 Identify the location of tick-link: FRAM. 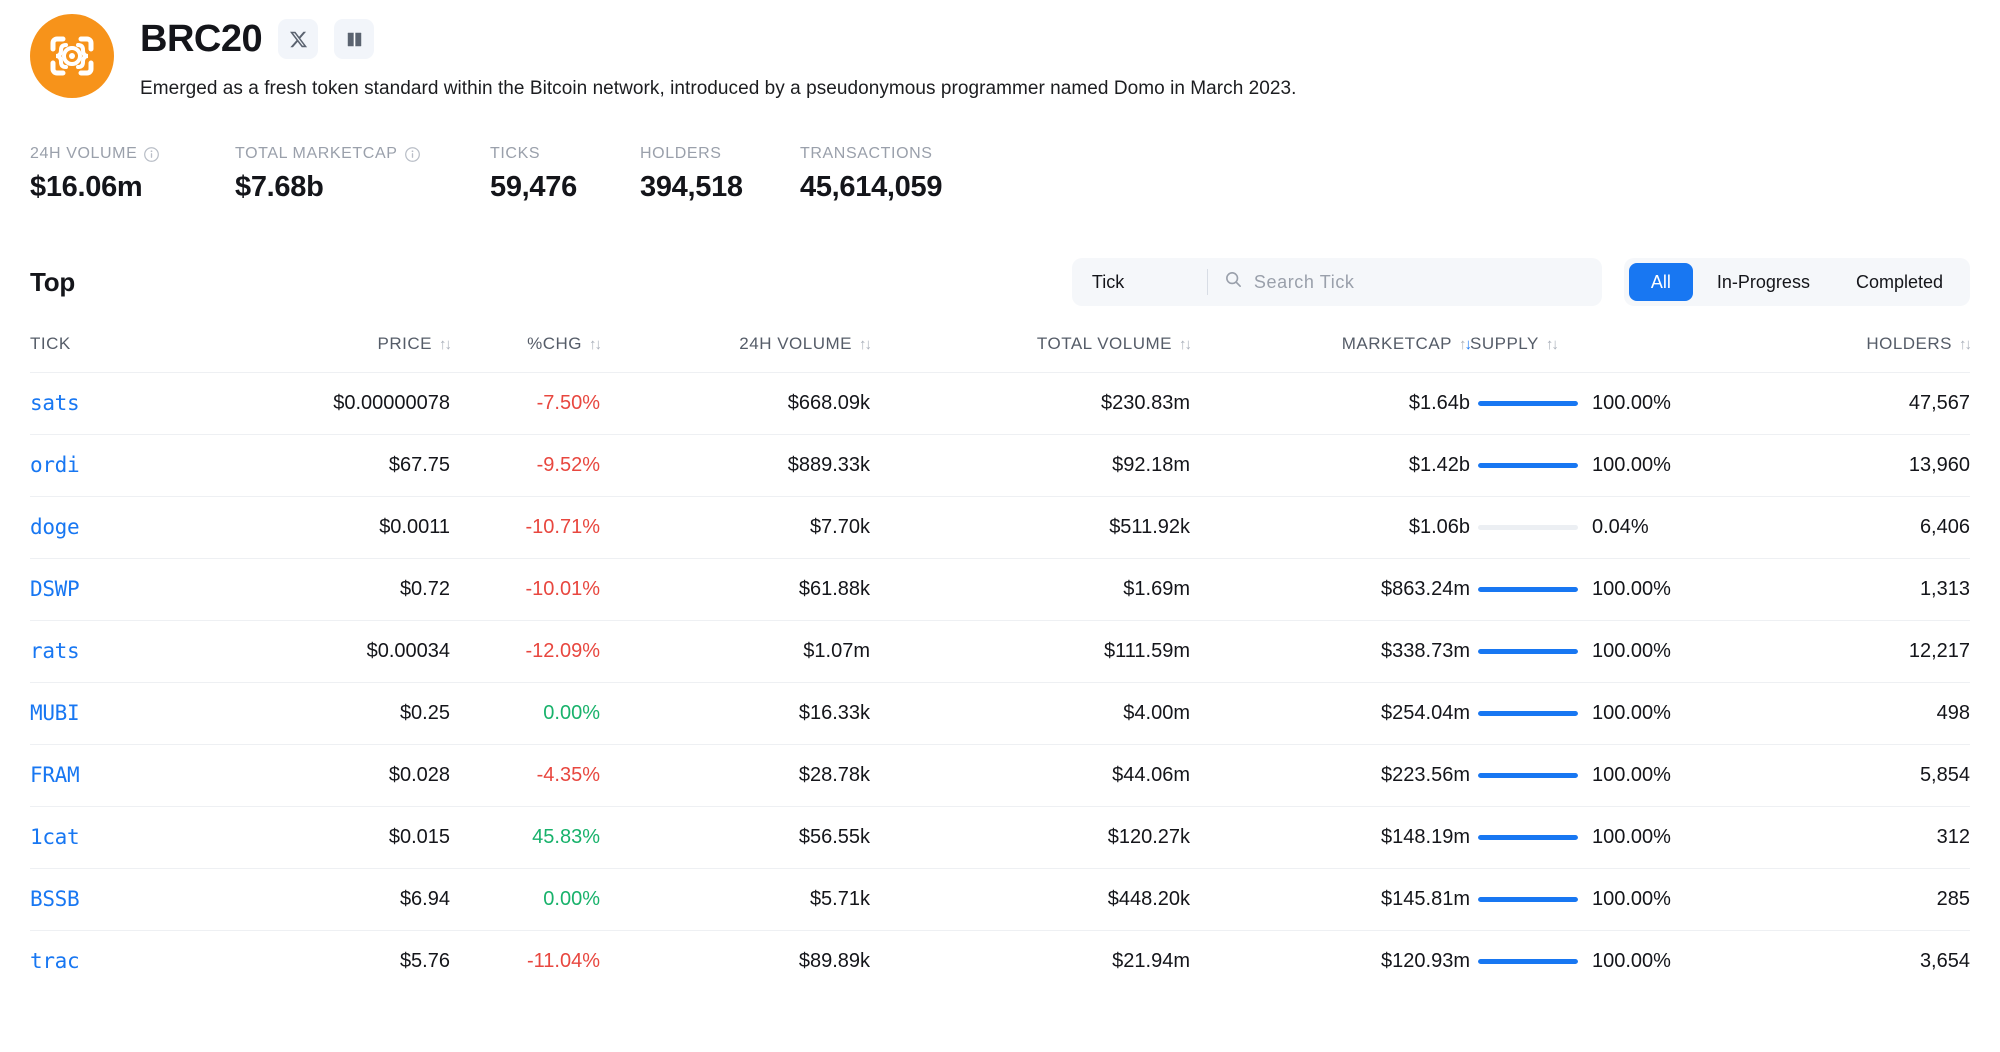
(55, 775).